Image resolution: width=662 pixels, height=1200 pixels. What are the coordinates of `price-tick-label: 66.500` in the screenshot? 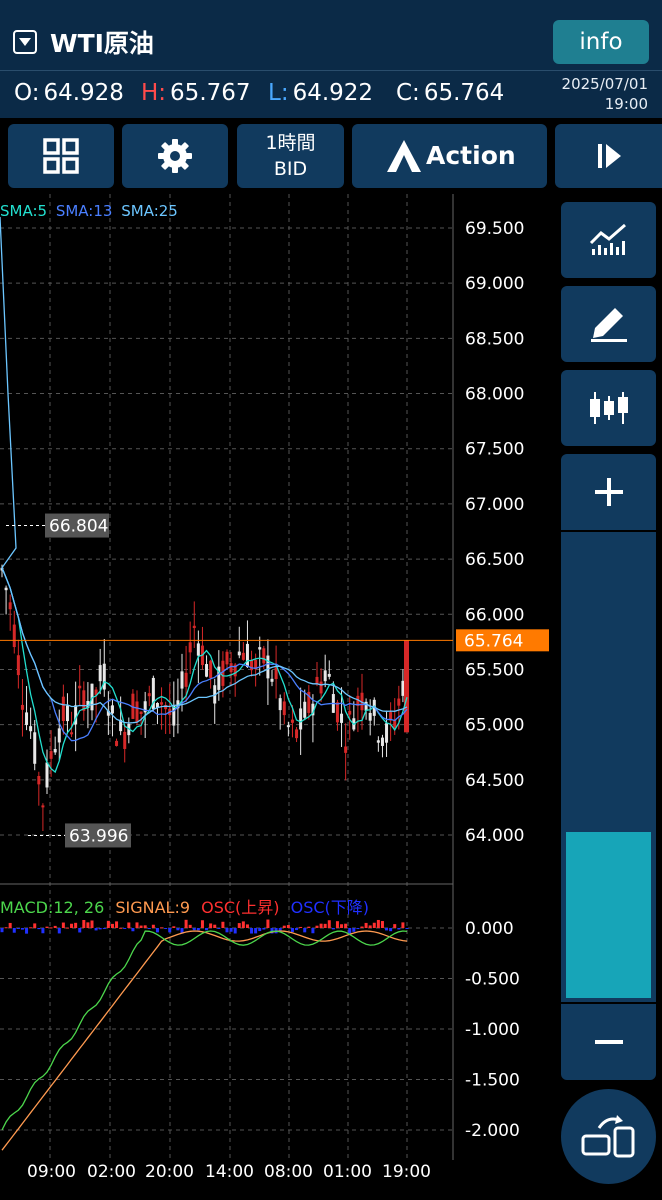 It's located at (494, 560).